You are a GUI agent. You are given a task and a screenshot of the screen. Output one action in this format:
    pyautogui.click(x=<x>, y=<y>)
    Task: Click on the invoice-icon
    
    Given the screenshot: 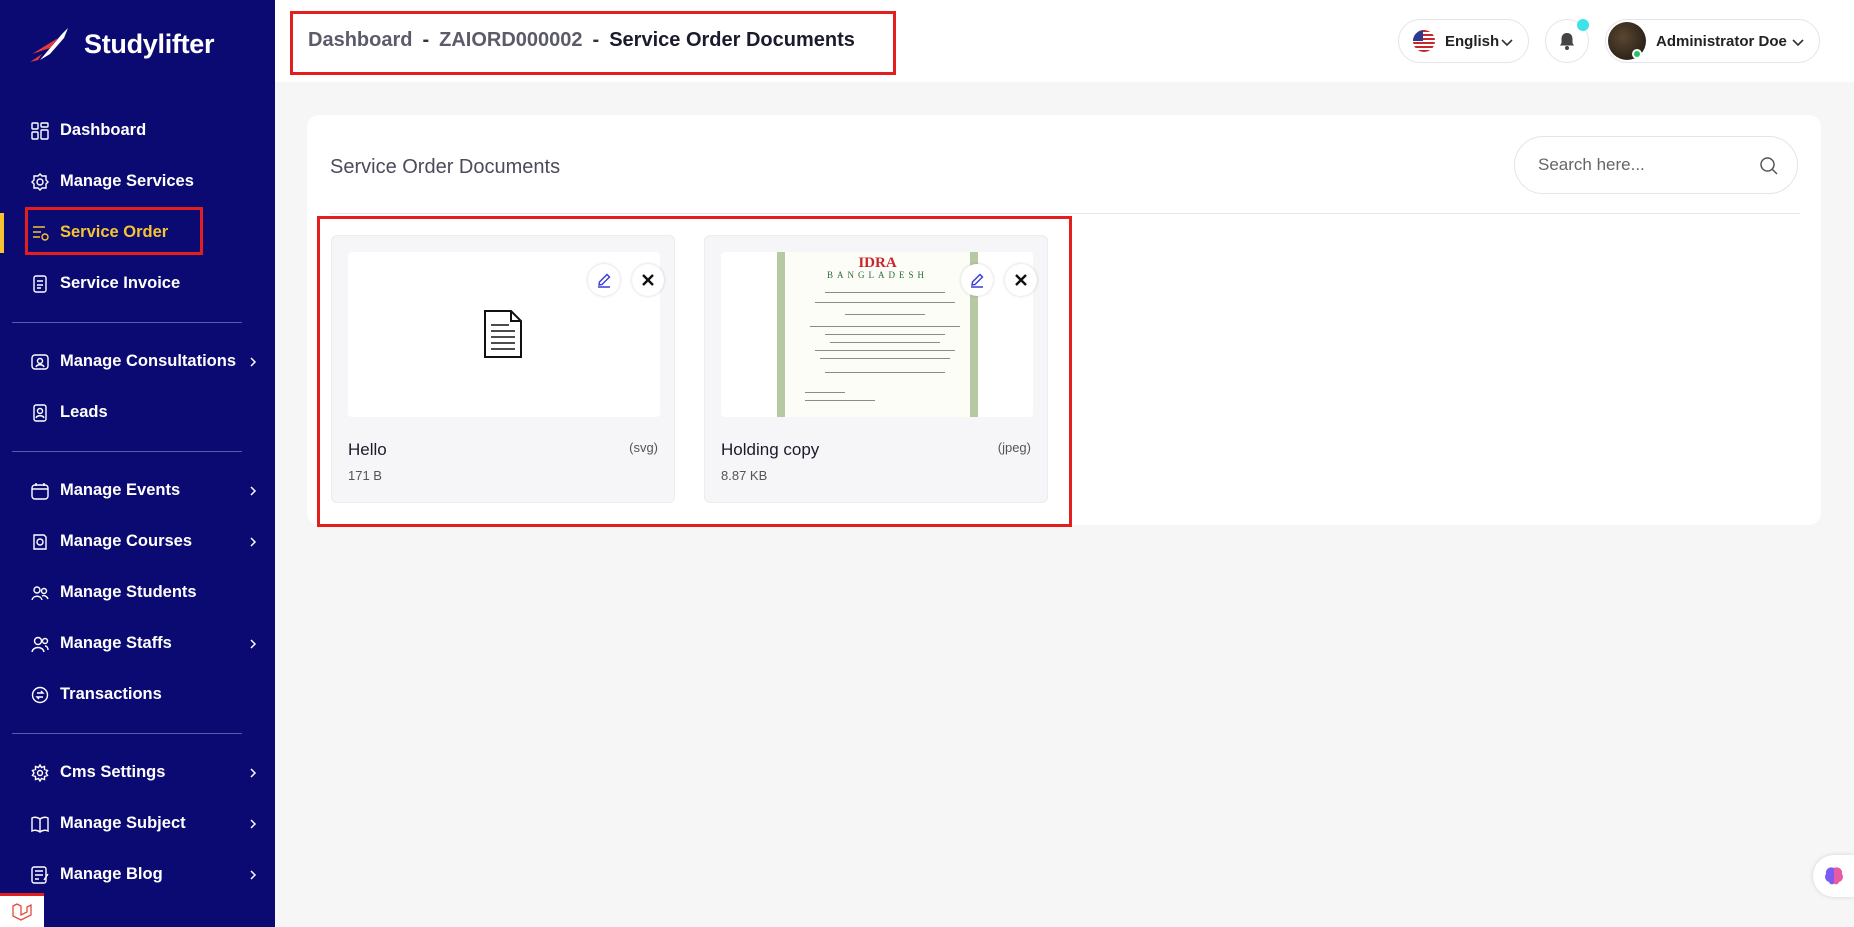 What is the action you would take?
    pyautogui.click(x=40, y=283)
    